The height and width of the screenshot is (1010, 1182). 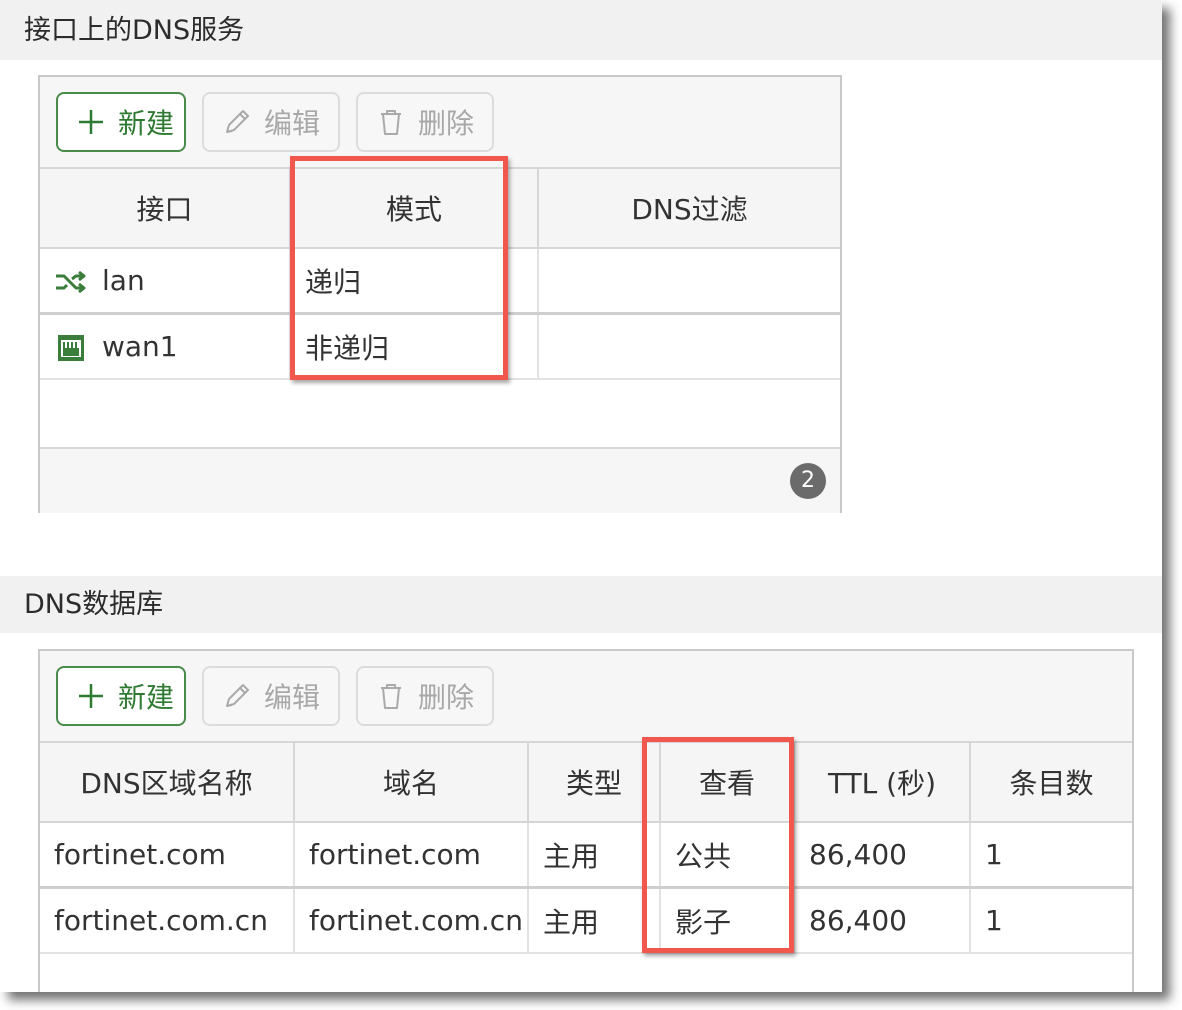 I want to click on interface-name: lan, so click(x=123, y=280).